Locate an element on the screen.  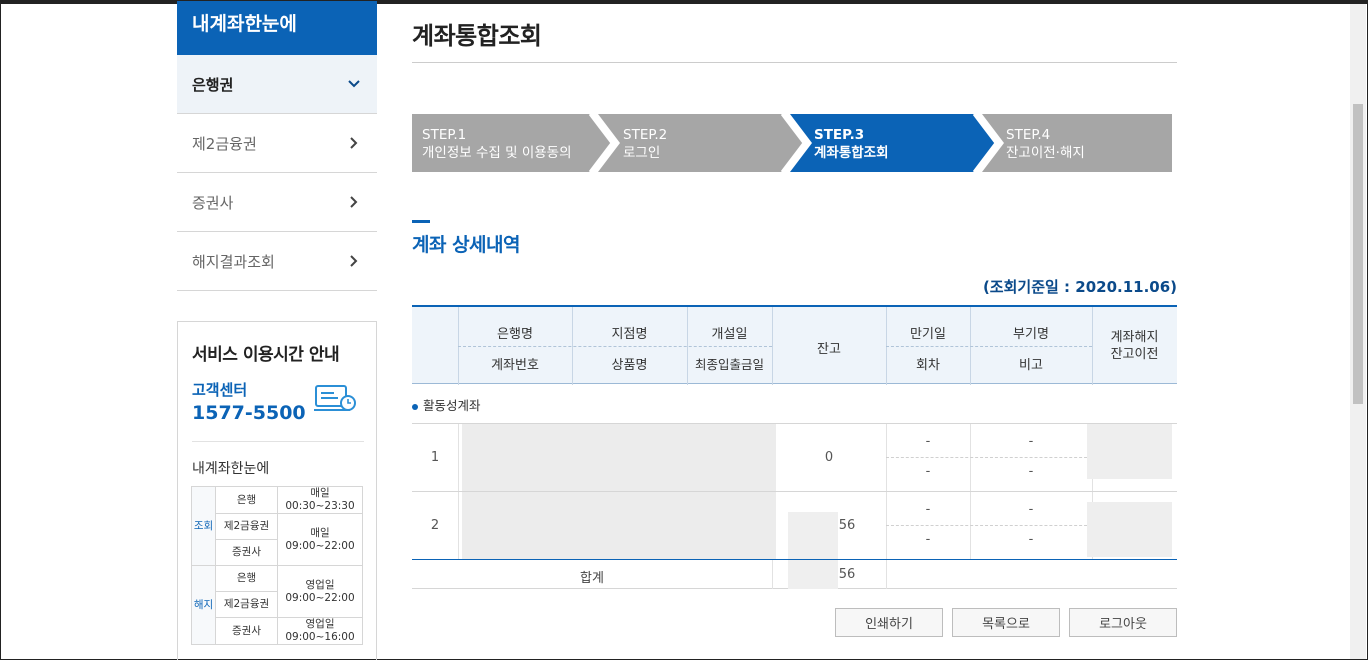
sidebar-item-bank: 은행권 is located at coordinates (277, 84).